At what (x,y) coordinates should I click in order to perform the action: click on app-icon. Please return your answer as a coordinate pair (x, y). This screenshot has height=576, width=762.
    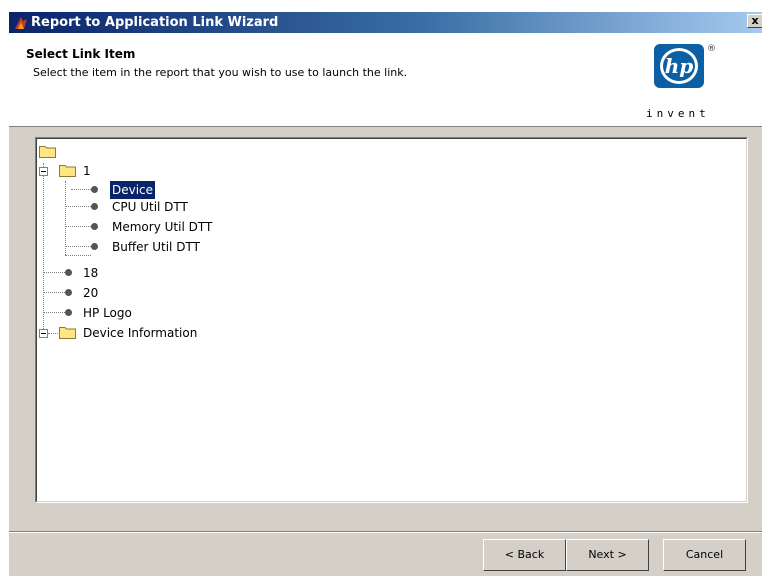
    Looking at the image, I should click on (21, 23).